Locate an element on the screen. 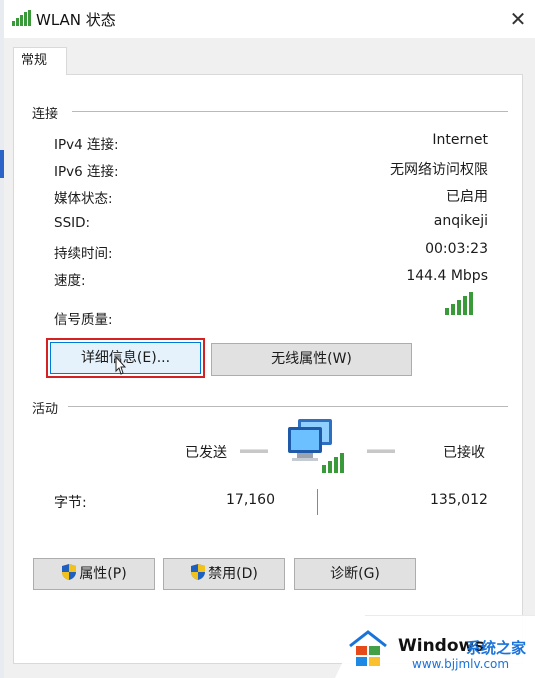  diagnose-button: 诊断(G) is located at coordinates (355, 574).